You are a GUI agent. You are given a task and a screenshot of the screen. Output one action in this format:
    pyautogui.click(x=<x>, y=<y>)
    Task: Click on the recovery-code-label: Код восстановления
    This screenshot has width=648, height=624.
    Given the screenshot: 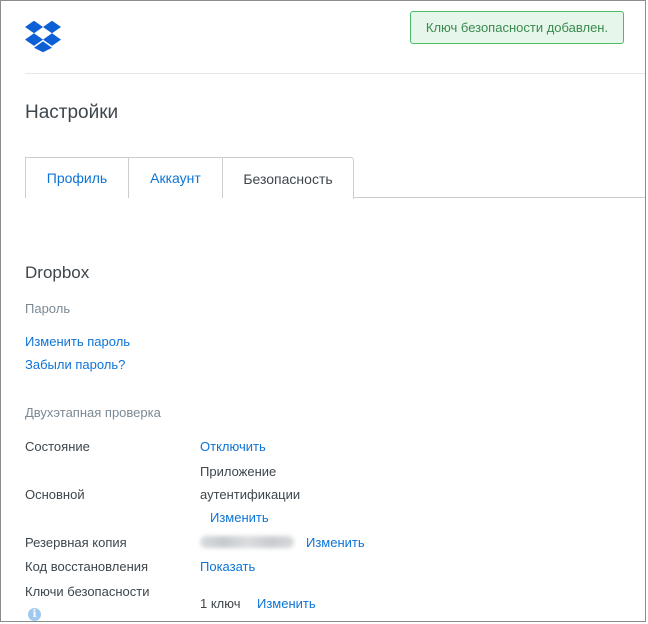 What is the action you would take?
    pyautogui.click(x=87, y=566)
    